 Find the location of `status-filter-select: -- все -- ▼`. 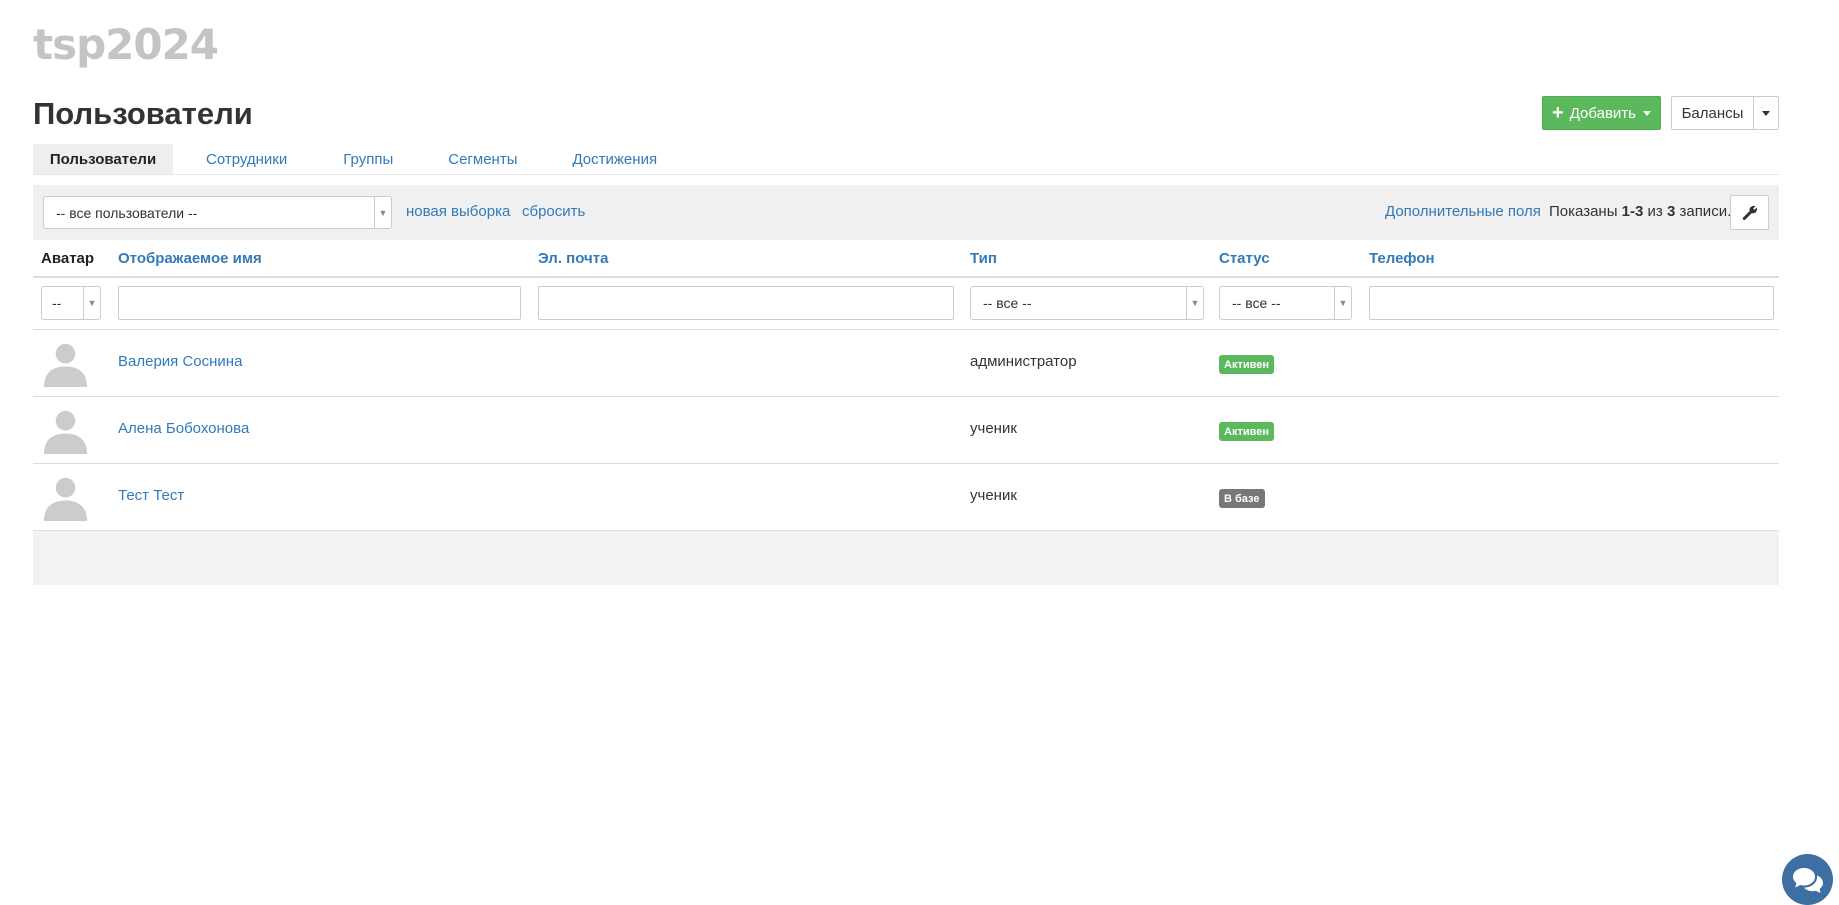

status-filter-select: -- все -- ▼ is located at coordinates (1285, 303).